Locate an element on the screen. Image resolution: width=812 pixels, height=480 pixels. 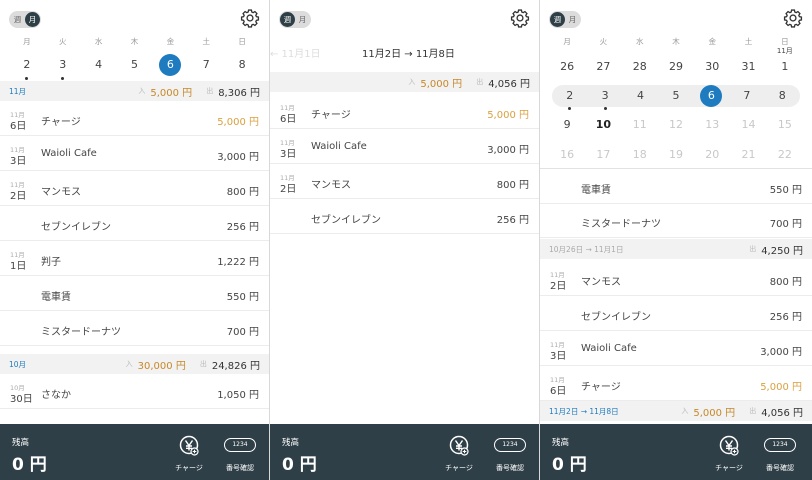
calendar-day: 10 is located at coordinates (603, 125).